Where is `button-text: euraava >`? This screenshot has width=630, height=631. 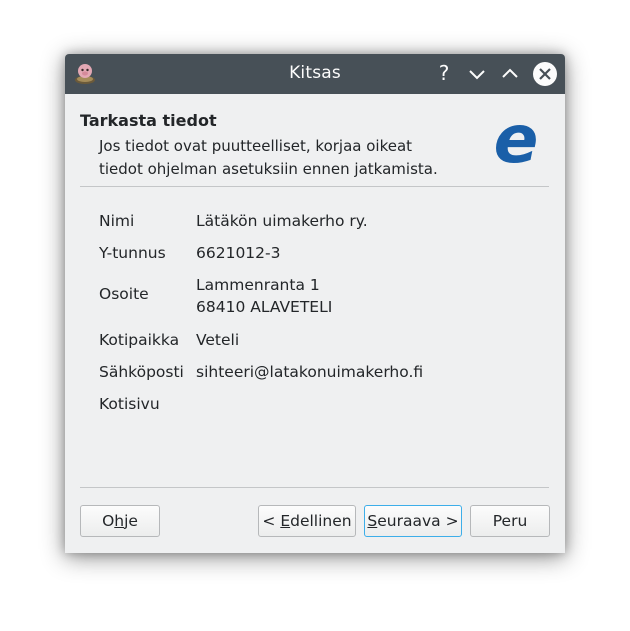 button-text: euraava > is located at coordinates (418, 521).